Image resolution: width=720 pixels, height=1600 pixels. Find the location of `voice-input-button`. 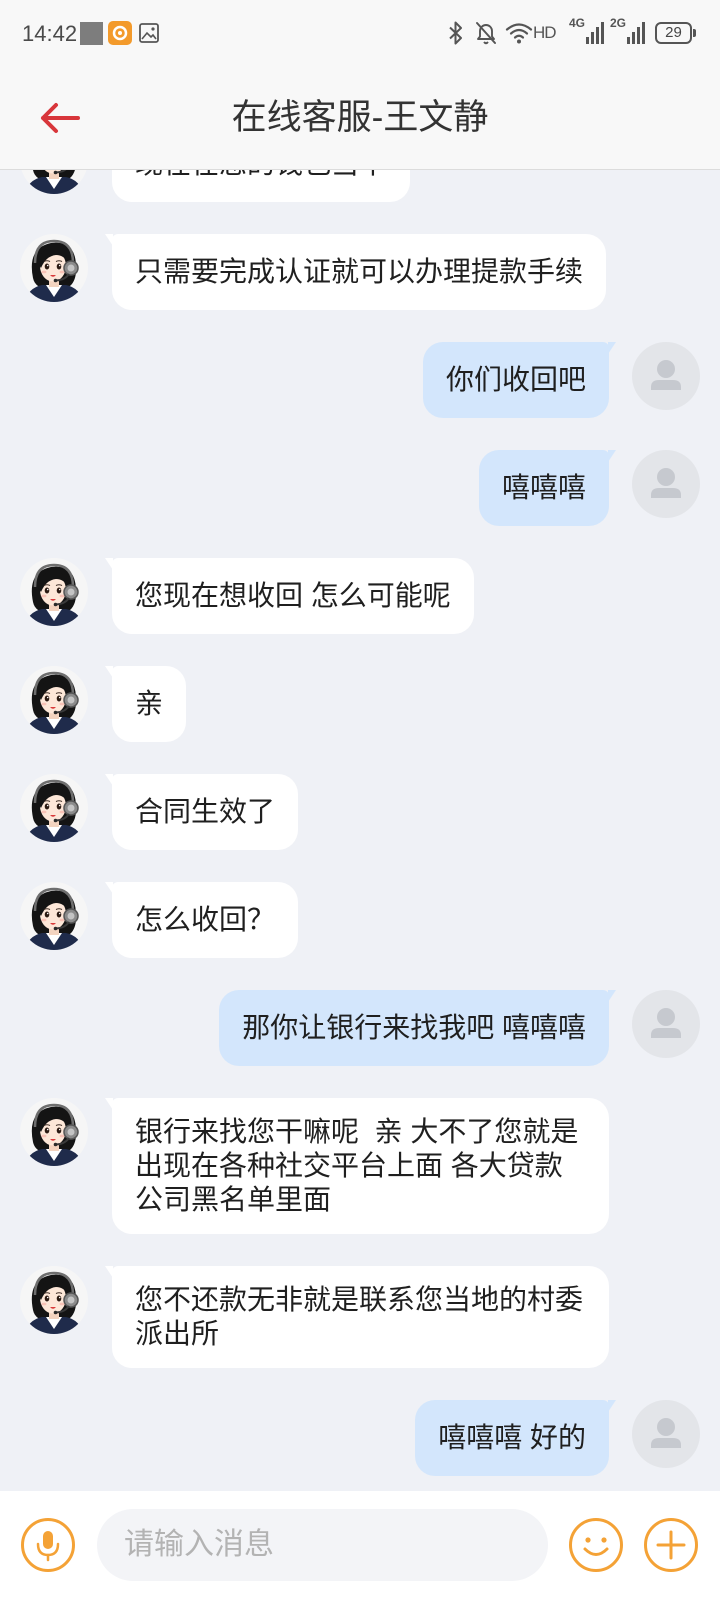

voice-input-button is located at coordinates (48, 1545).